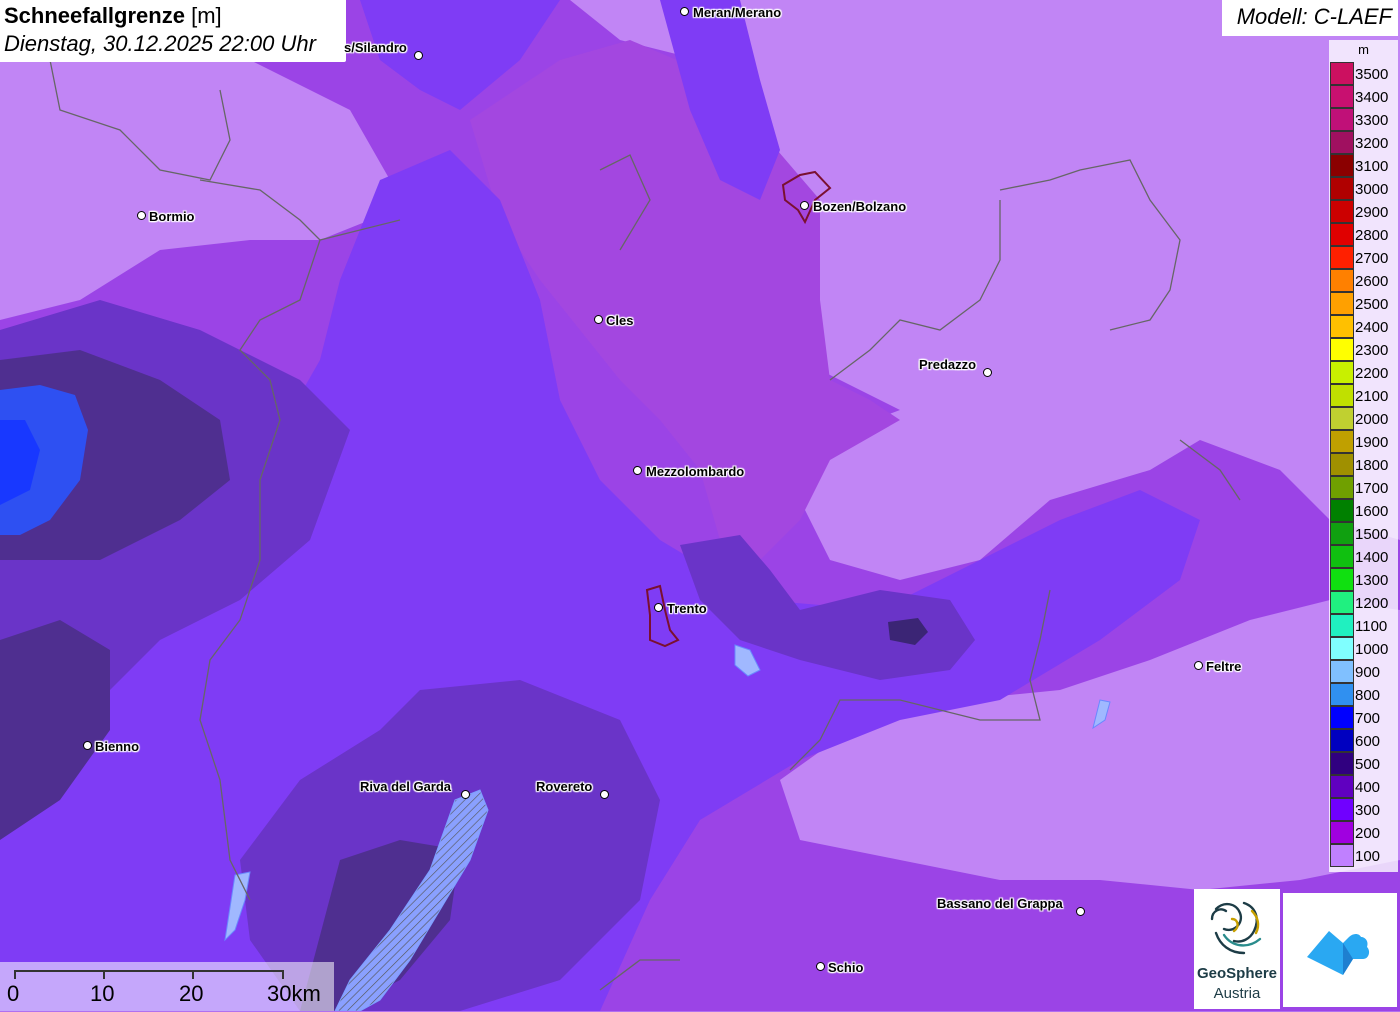  Describe the element at coordinates (1363, 464) in the screenshot. I see `legend-row: 1800` at that location.